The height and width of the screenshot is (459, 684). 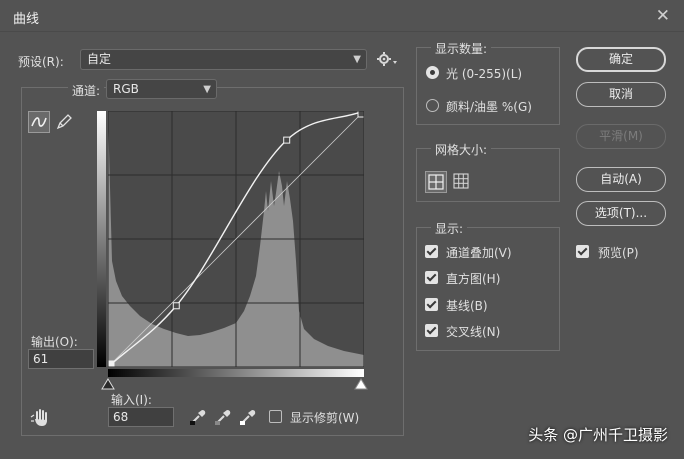 What do you see at coordinates (26, 19) in the screenshot?
I see `window-title: 曲线` at bounding box center [26, 19].